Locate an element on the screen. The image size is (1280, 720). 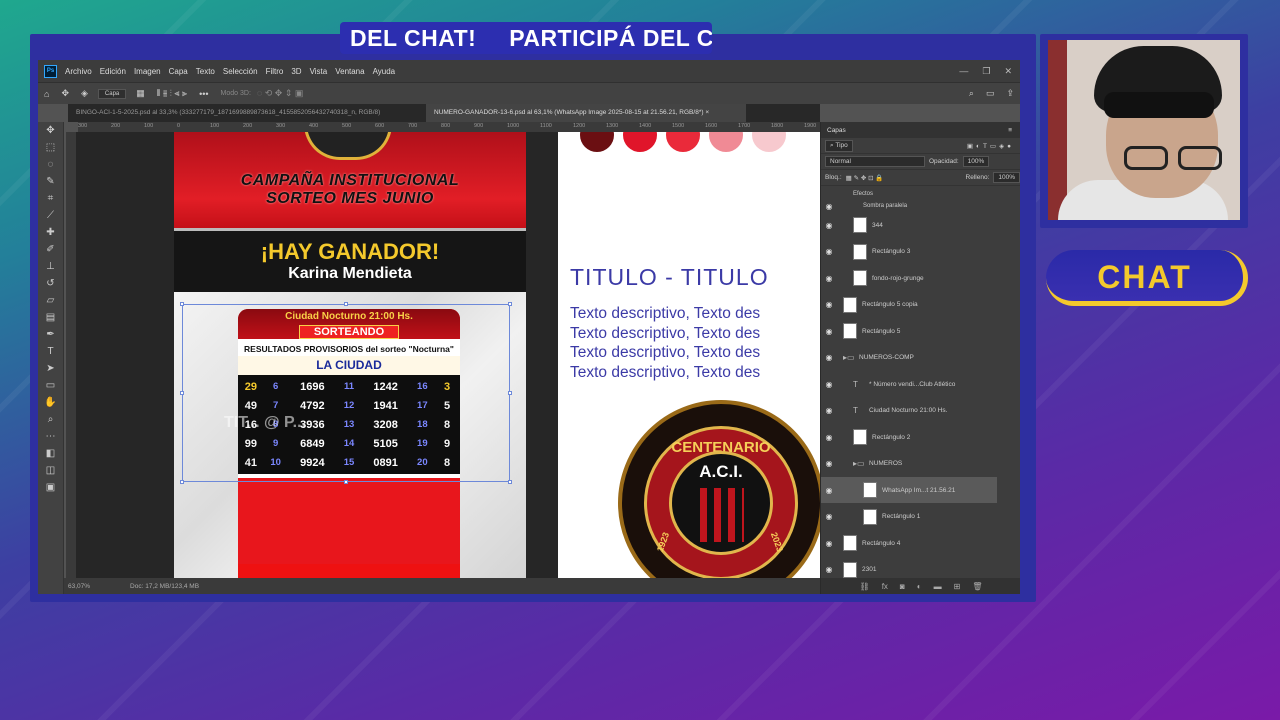
eraser-icon: ▱ is located at coordinates (50, 300).